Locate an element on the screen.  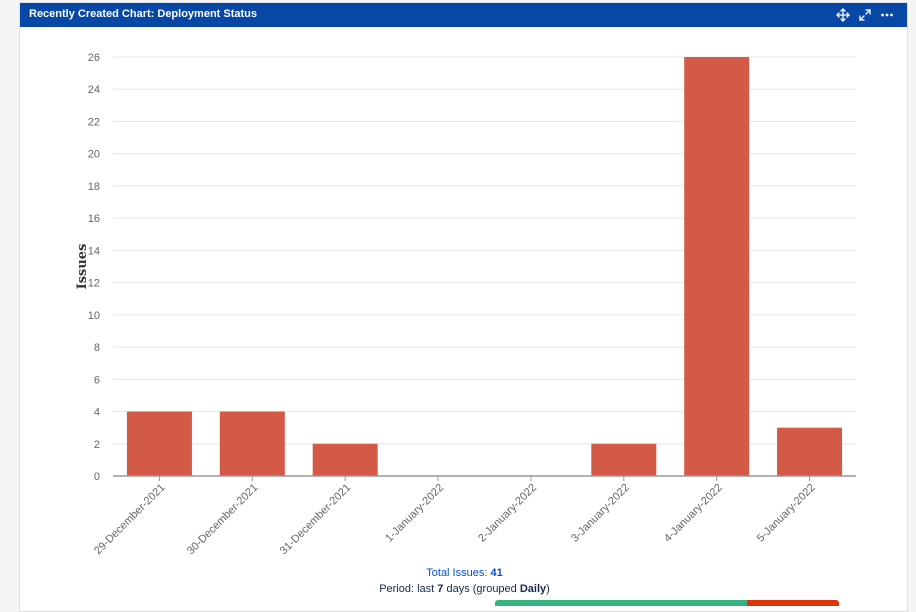
status-bar-red is located at coordinates (793, 603).